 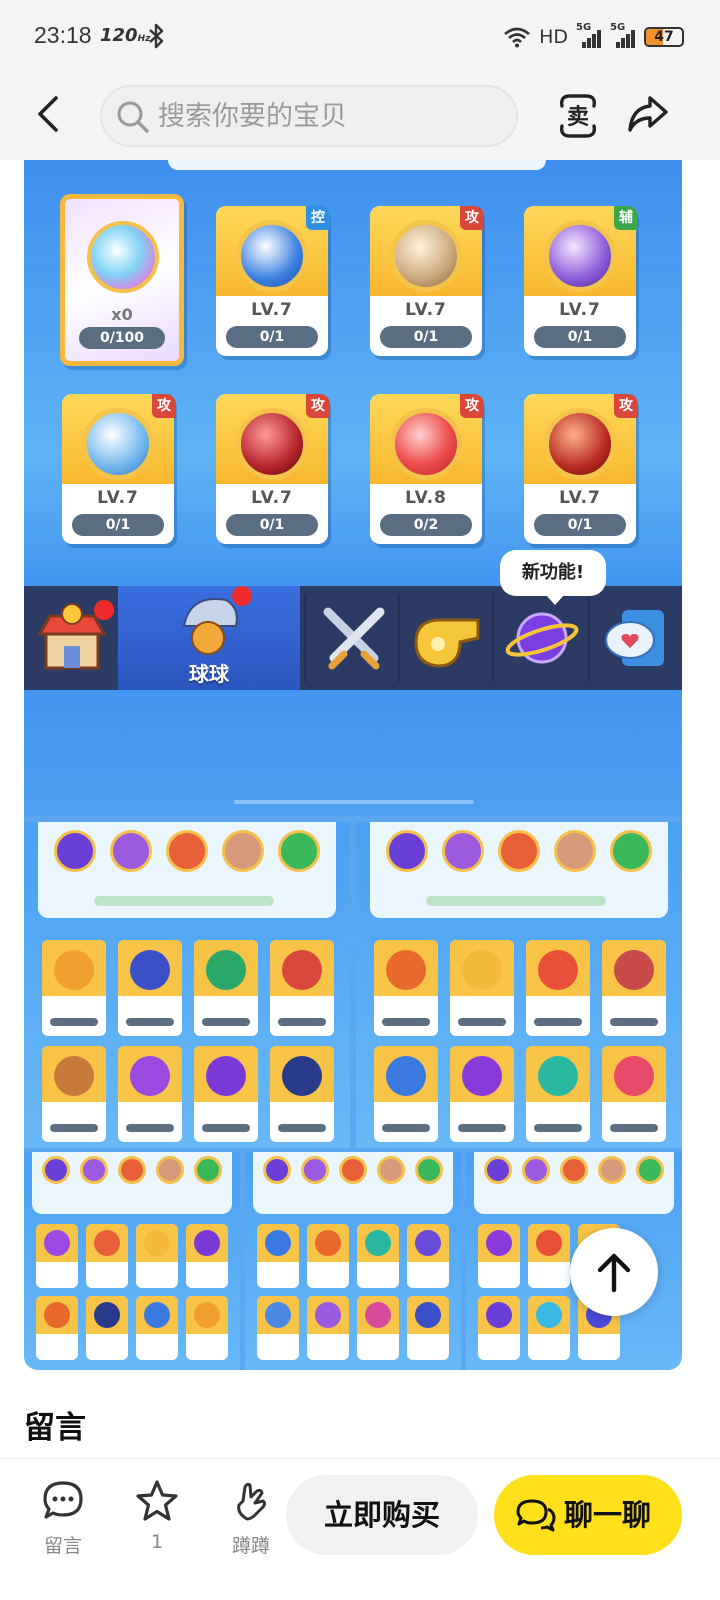 I want to click on special-card-count: x0, so click(x=122, y=314).